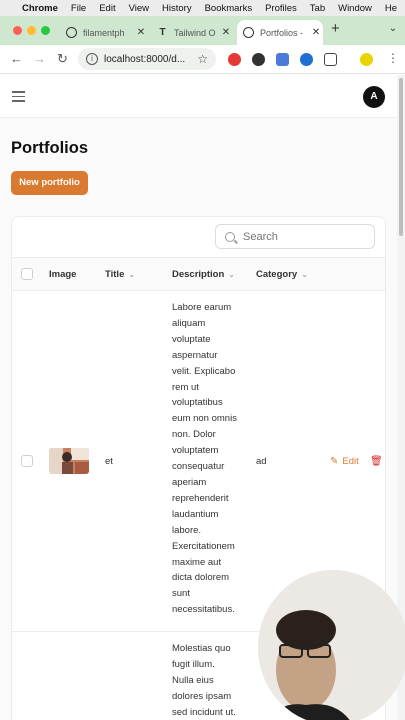  I want to click on globe-icon, so click(248, 32).